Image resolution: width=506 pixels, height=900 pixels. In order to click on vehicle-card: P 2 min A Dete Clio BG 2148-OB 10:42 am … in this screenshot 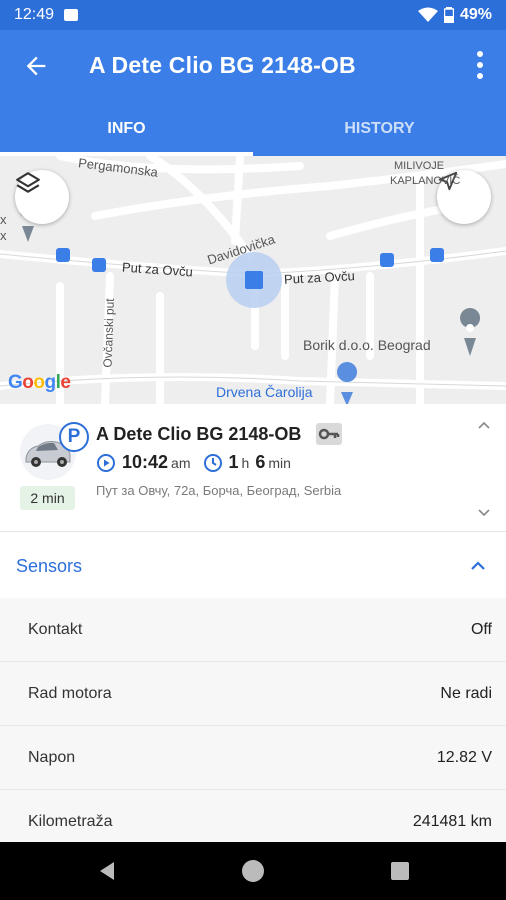, I will do `click(253, 468)`.